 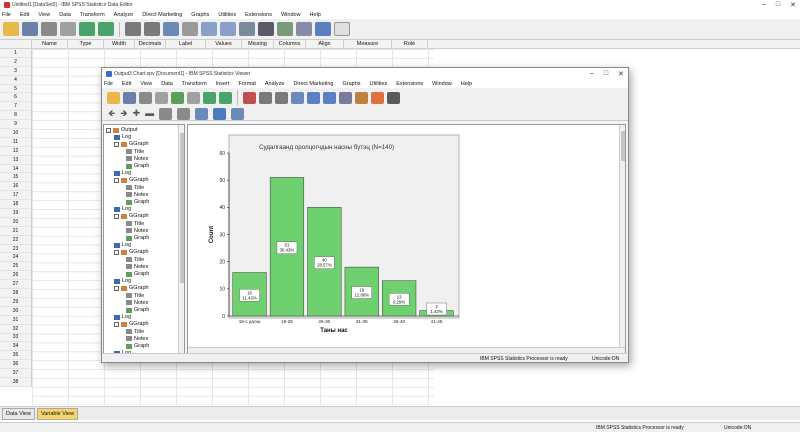 What do you see at coordinates (265, 97) in the screenshot?
I see `viewer-goto-case-icon` at bounding box center [265, 97].